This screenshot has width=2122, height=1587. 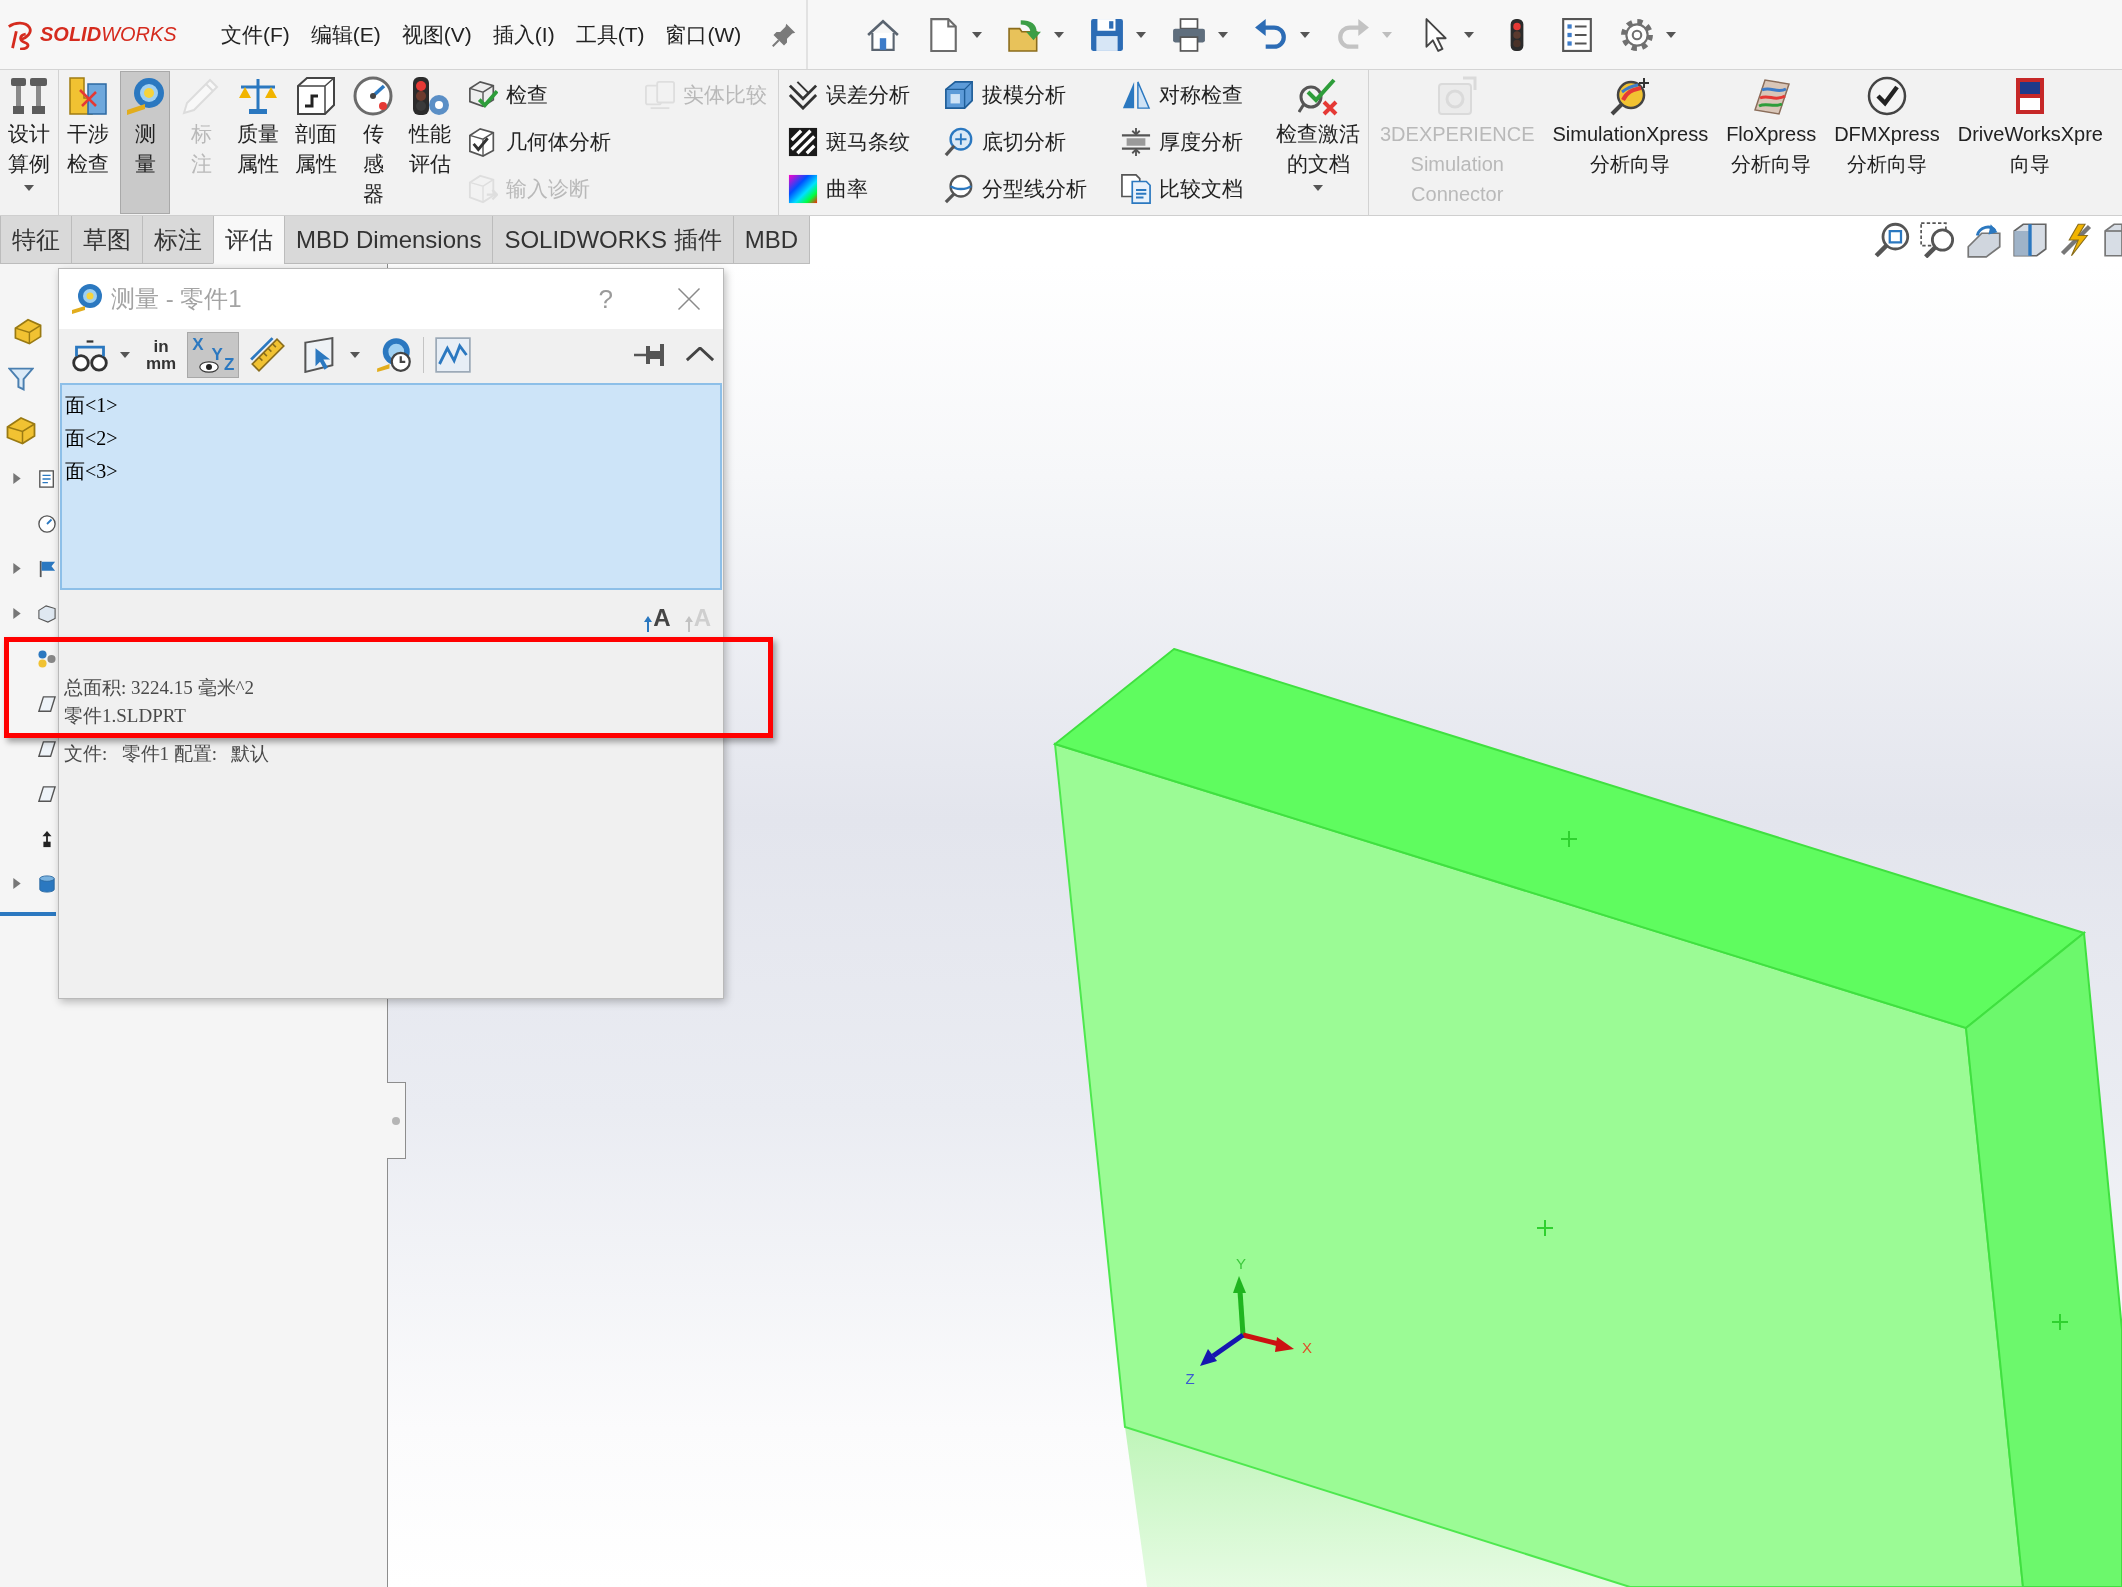 I want to click on tab: 特征, so click(x=36, y=240).